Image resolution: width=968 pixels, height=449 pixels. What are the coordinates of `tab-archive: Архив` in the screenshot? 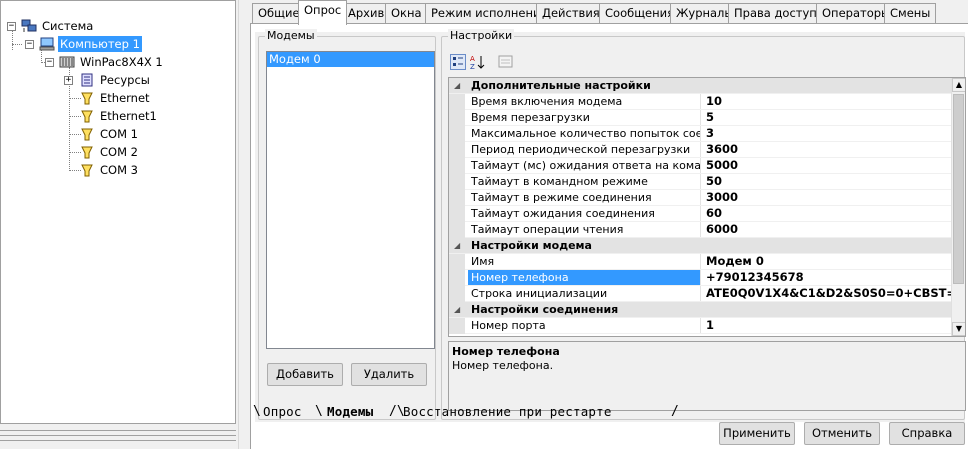 It's located at (366, 13).